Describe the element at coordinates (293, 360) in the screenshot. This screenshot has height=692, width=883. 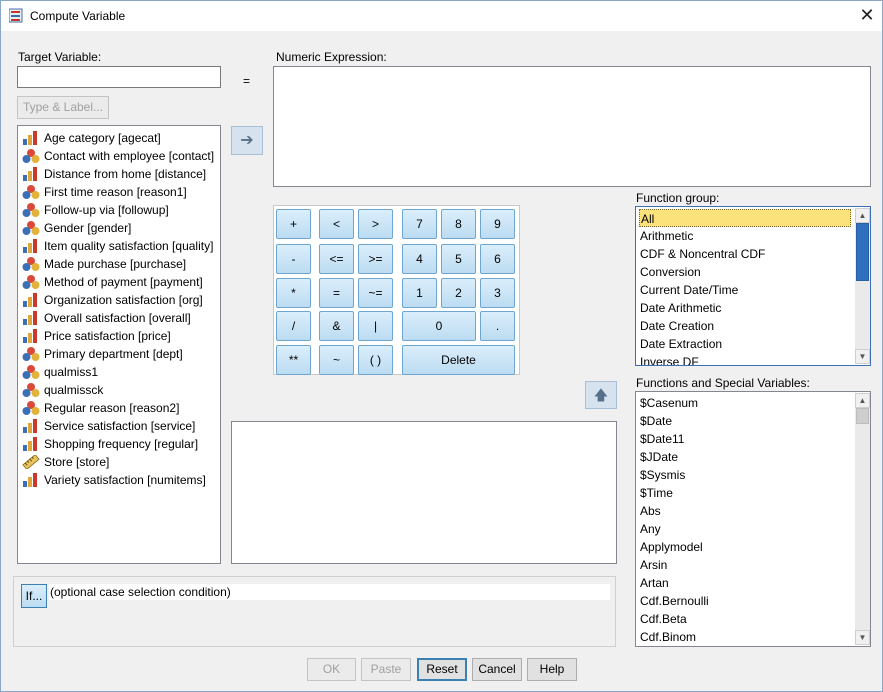
I see `key-power: **` at that location.